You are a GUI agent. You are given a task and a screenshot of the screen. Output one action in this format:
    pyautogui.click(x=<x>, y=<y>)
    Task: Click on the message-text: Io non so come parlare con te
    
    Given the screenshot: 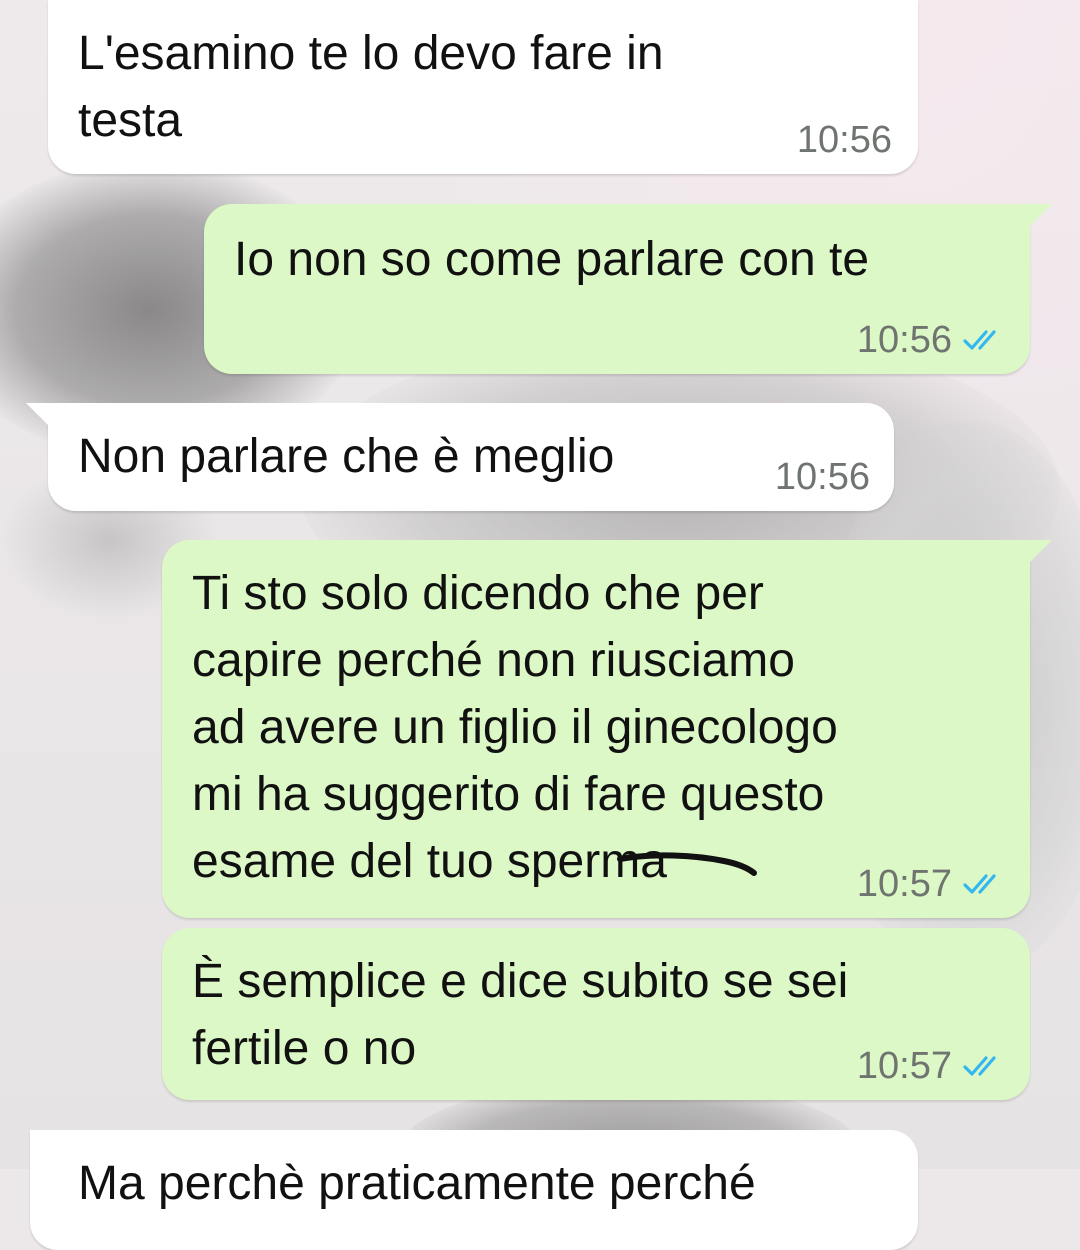 What is the action you would take?
    pyautogui.click(x=552, y=259)
    